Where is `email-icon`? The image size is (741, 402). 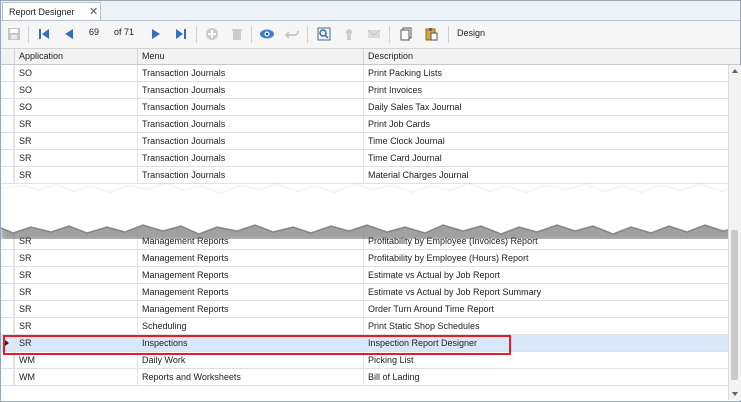 email-icon is located at coordinates (374, 34).